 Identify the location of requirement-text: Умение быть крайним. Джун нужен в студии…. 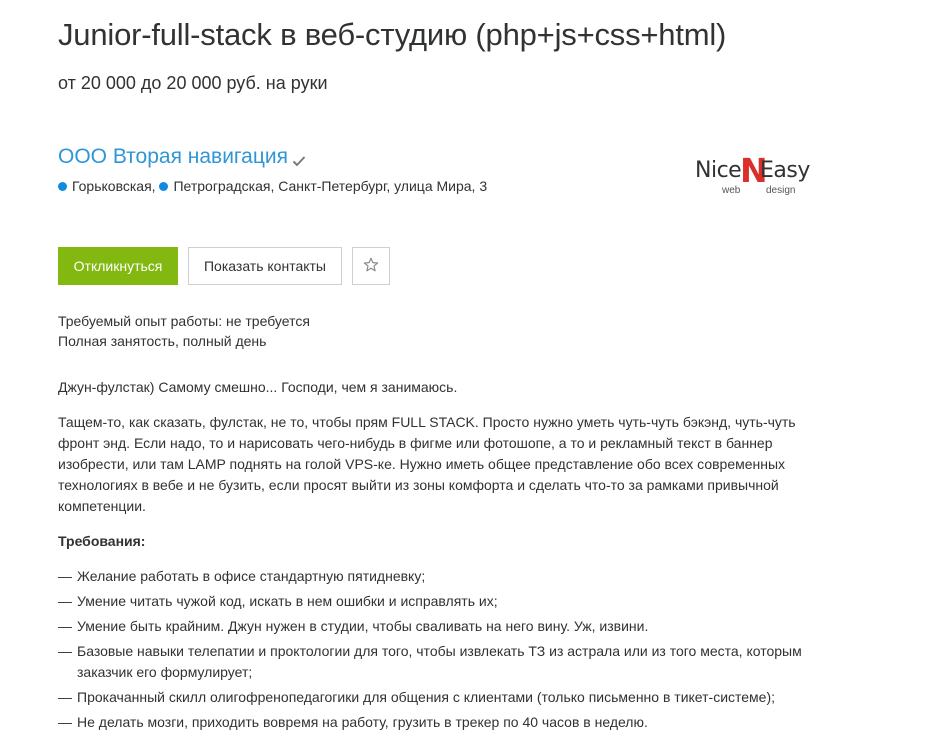
(363, 626).